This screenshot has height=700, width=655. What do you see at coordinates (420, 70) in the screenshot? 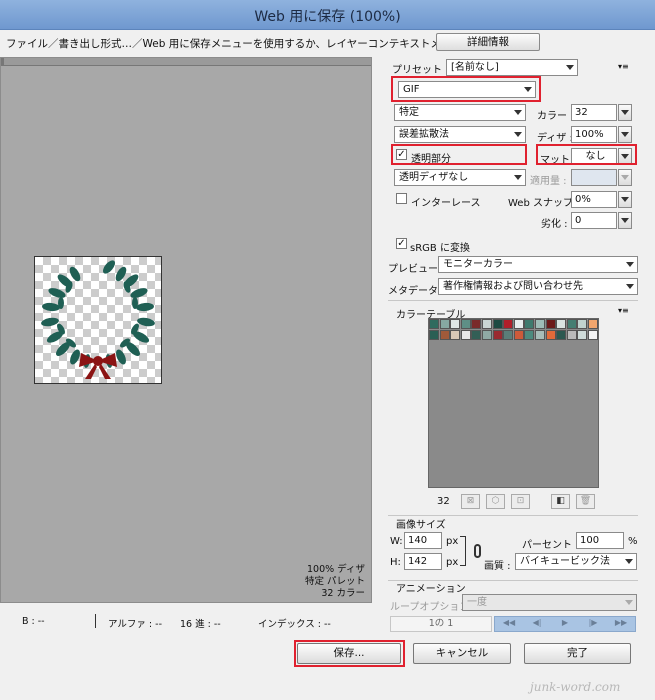
I see `preset-label: プリセット :` at bounding box center [420, 70].